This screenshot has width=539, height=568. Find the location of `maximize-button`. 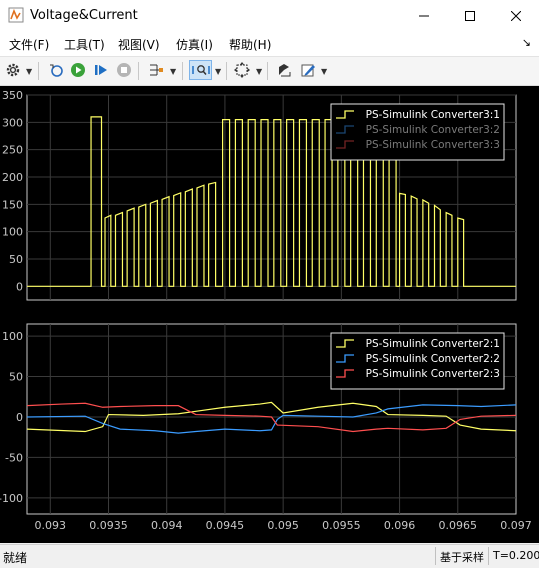

maximize-button is located at coordinates (470, 16).